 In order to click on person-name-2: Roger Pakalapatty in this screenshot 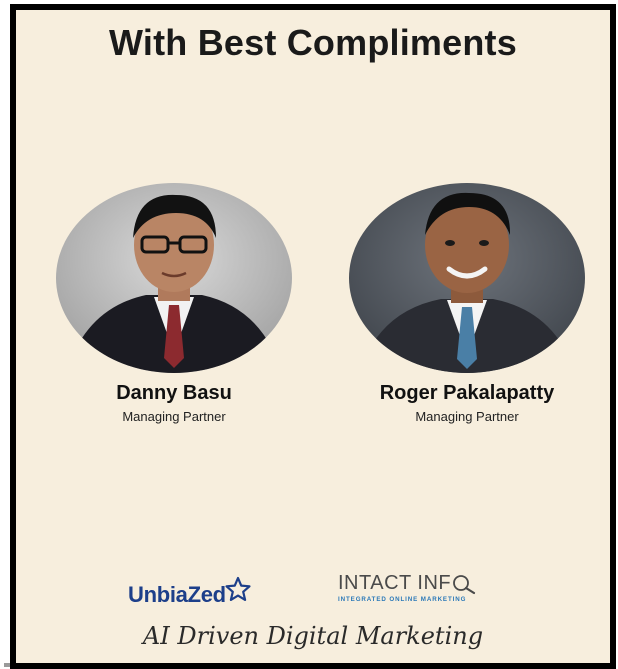, I will do `click(467, 393)`.